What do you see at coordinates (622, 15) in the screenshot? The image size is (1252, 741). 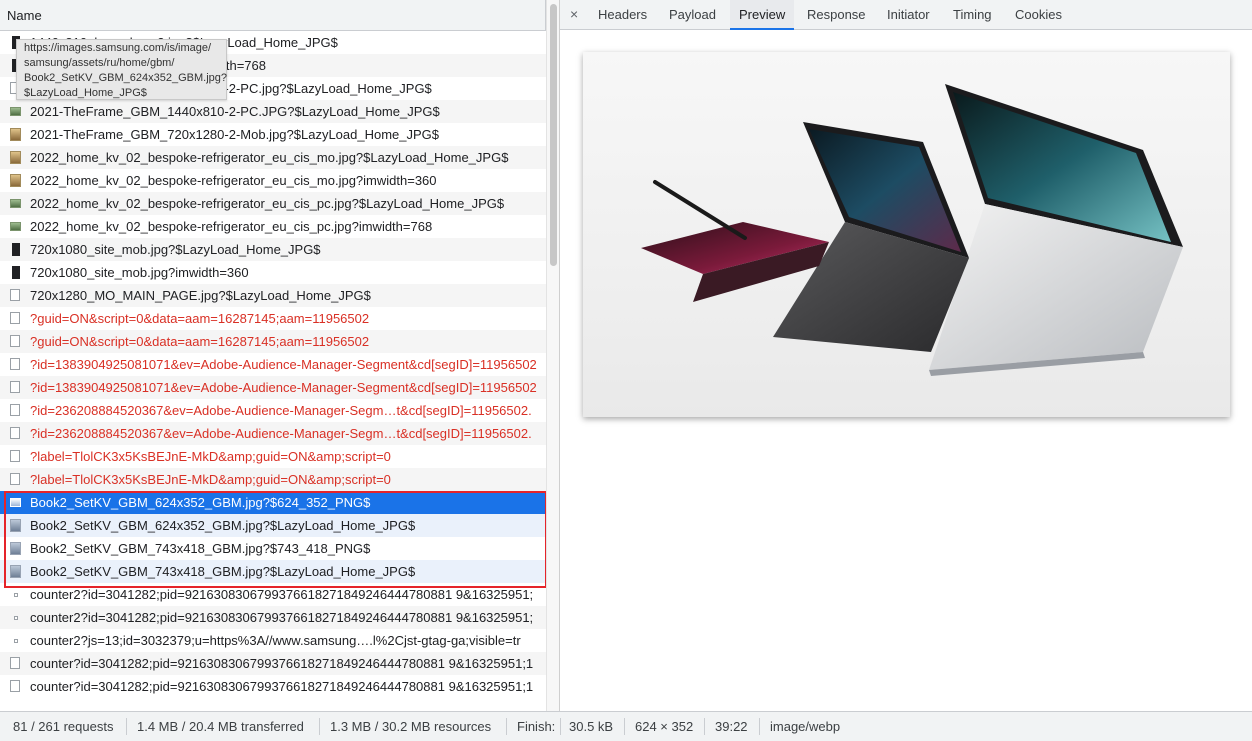 I see `tab-headers: Headers` at bounding box center [622, 15].